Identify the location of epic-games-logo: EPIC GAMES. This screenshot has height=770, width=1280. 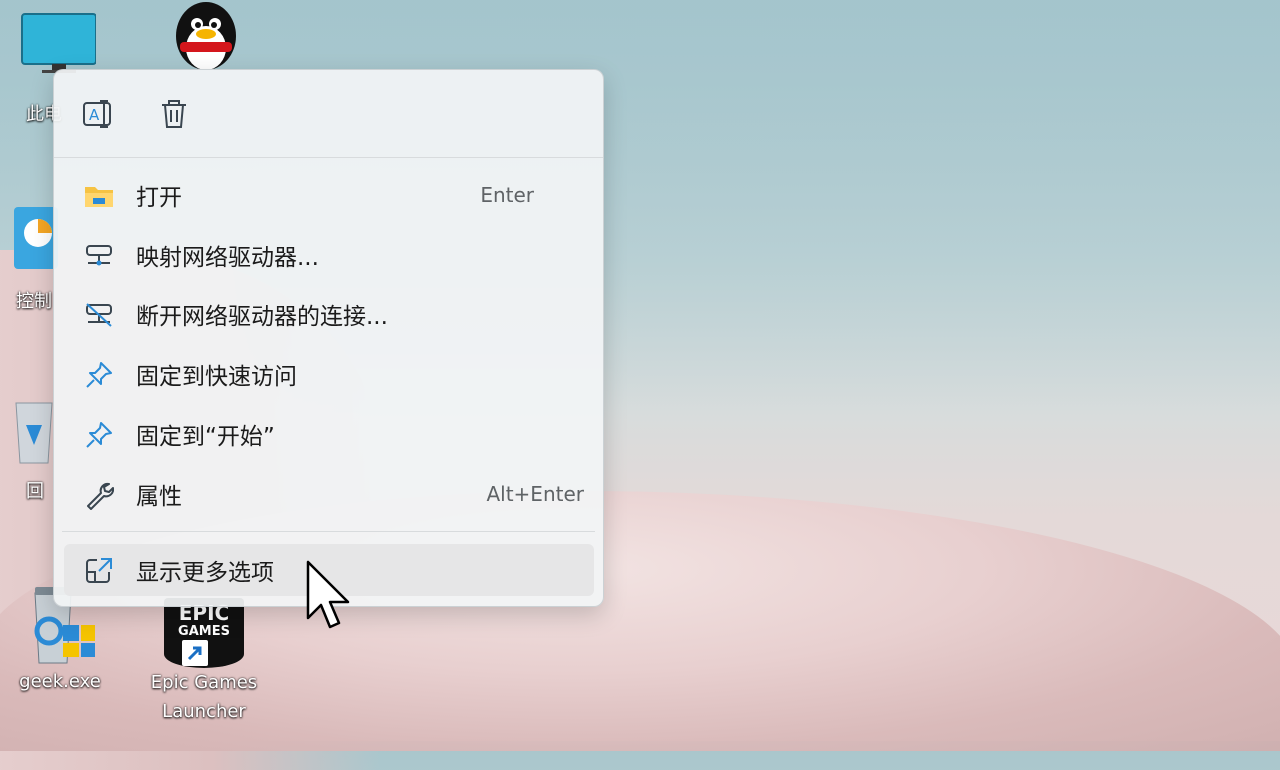
(204, 633).